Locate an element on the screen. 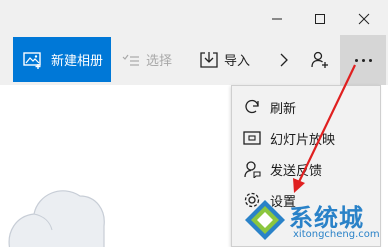 Image resolution: width=388 pixels, height=247 pixels. new-album-label: 新建相册 is located at coordinates (77, 61).